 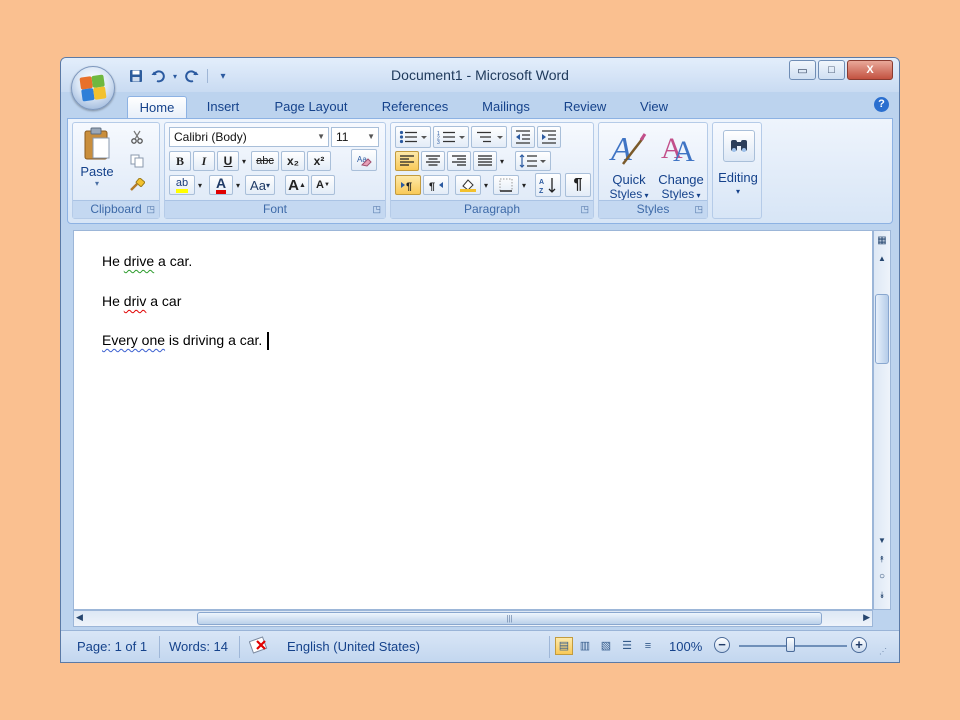 What do you see at coordinates (415, 107) in the screenshot?
I see `tab-references: References` at bounding box center [415, 107].